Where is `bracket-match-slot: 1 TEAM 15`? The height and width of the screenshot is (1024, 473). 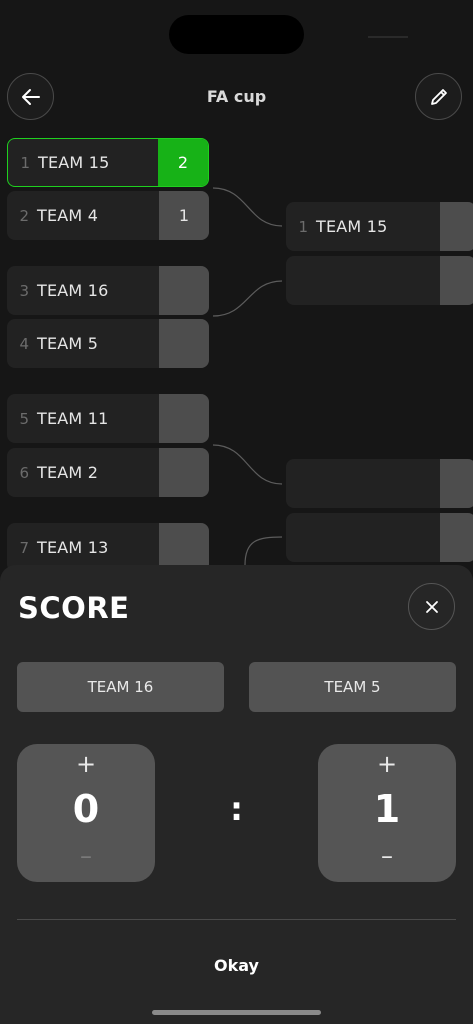 bracket-match-slot: 1 TEAM 15 is located at coordinates (379, 226).